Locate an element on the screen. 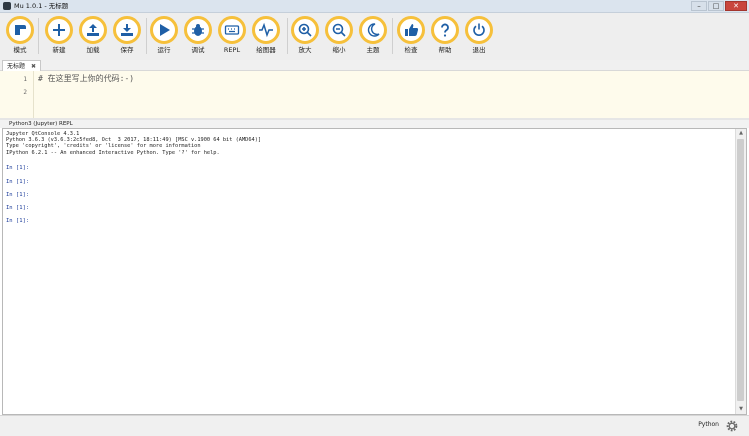  bug-icon is located at coordinates (198, 30).